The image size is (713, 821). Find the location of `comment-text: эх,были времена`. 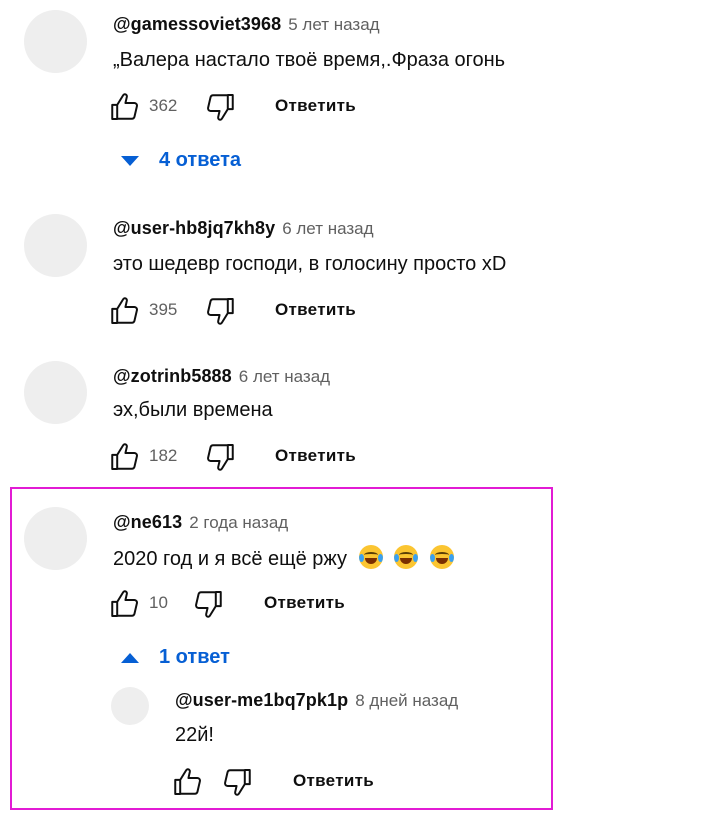

comment-text: эх,были времена is located at coordinates (193, 410).